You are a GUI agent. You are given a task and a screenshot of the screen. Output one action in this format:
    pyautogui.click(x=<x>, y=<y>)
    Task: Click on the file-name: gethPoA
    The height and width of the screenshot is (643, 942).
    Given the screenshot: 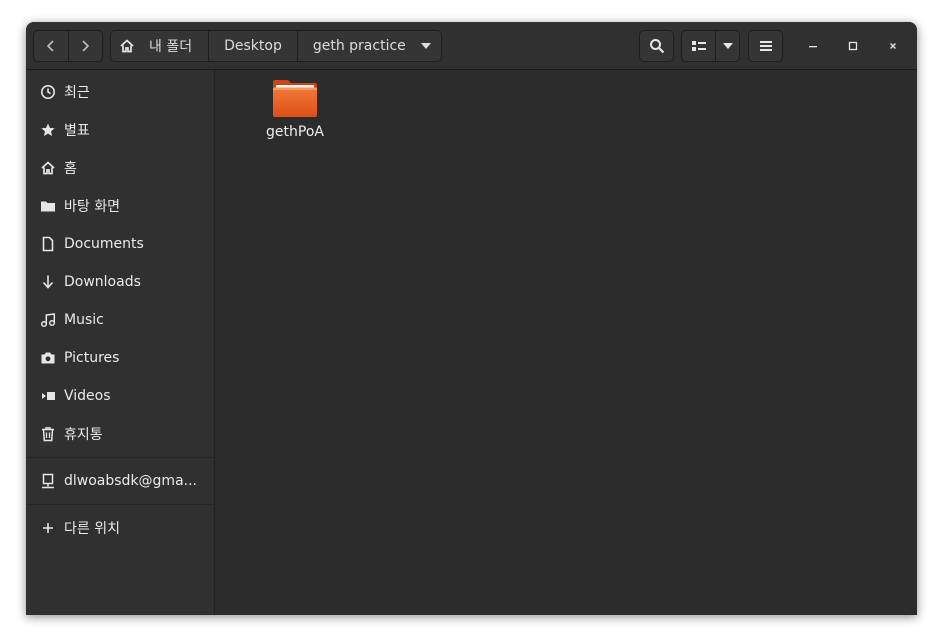 What is the action you would take?
    pyautogui.click(x=295, y=132)
    